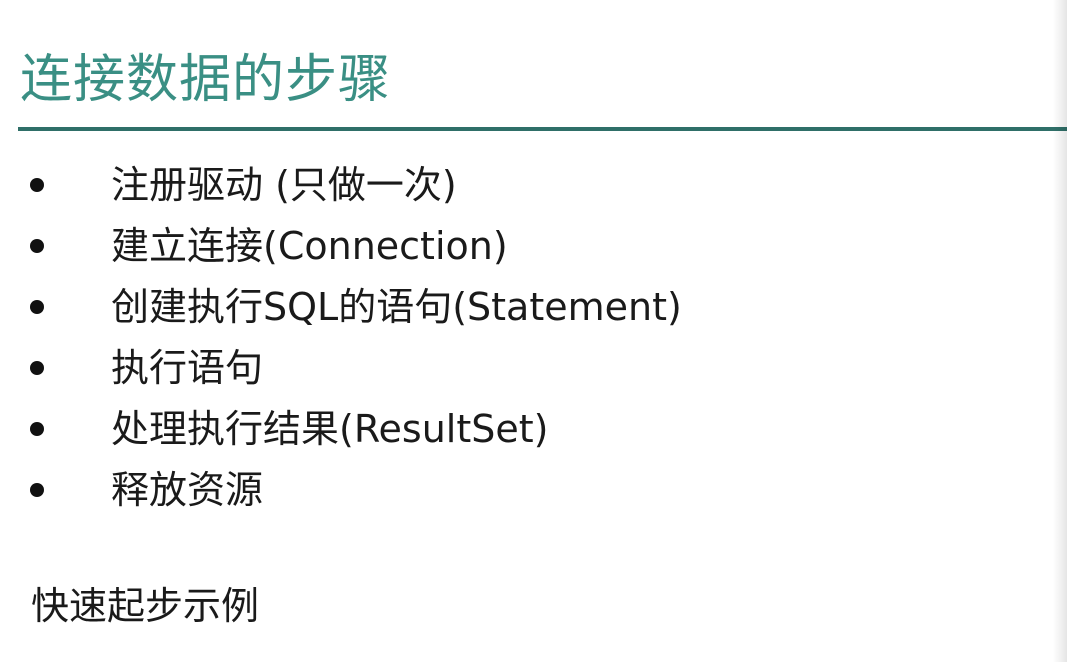  I want to click on bullet-text: 处理执行结果(ResultSet), so click(330, 429).